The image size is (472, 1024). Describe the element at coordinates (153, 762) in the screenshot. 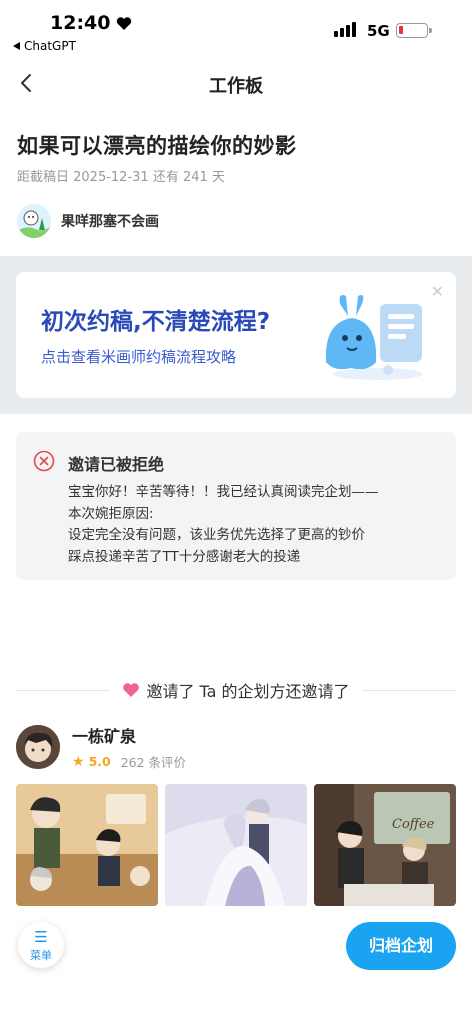

I see `review-count: 262 条评价` at that location.